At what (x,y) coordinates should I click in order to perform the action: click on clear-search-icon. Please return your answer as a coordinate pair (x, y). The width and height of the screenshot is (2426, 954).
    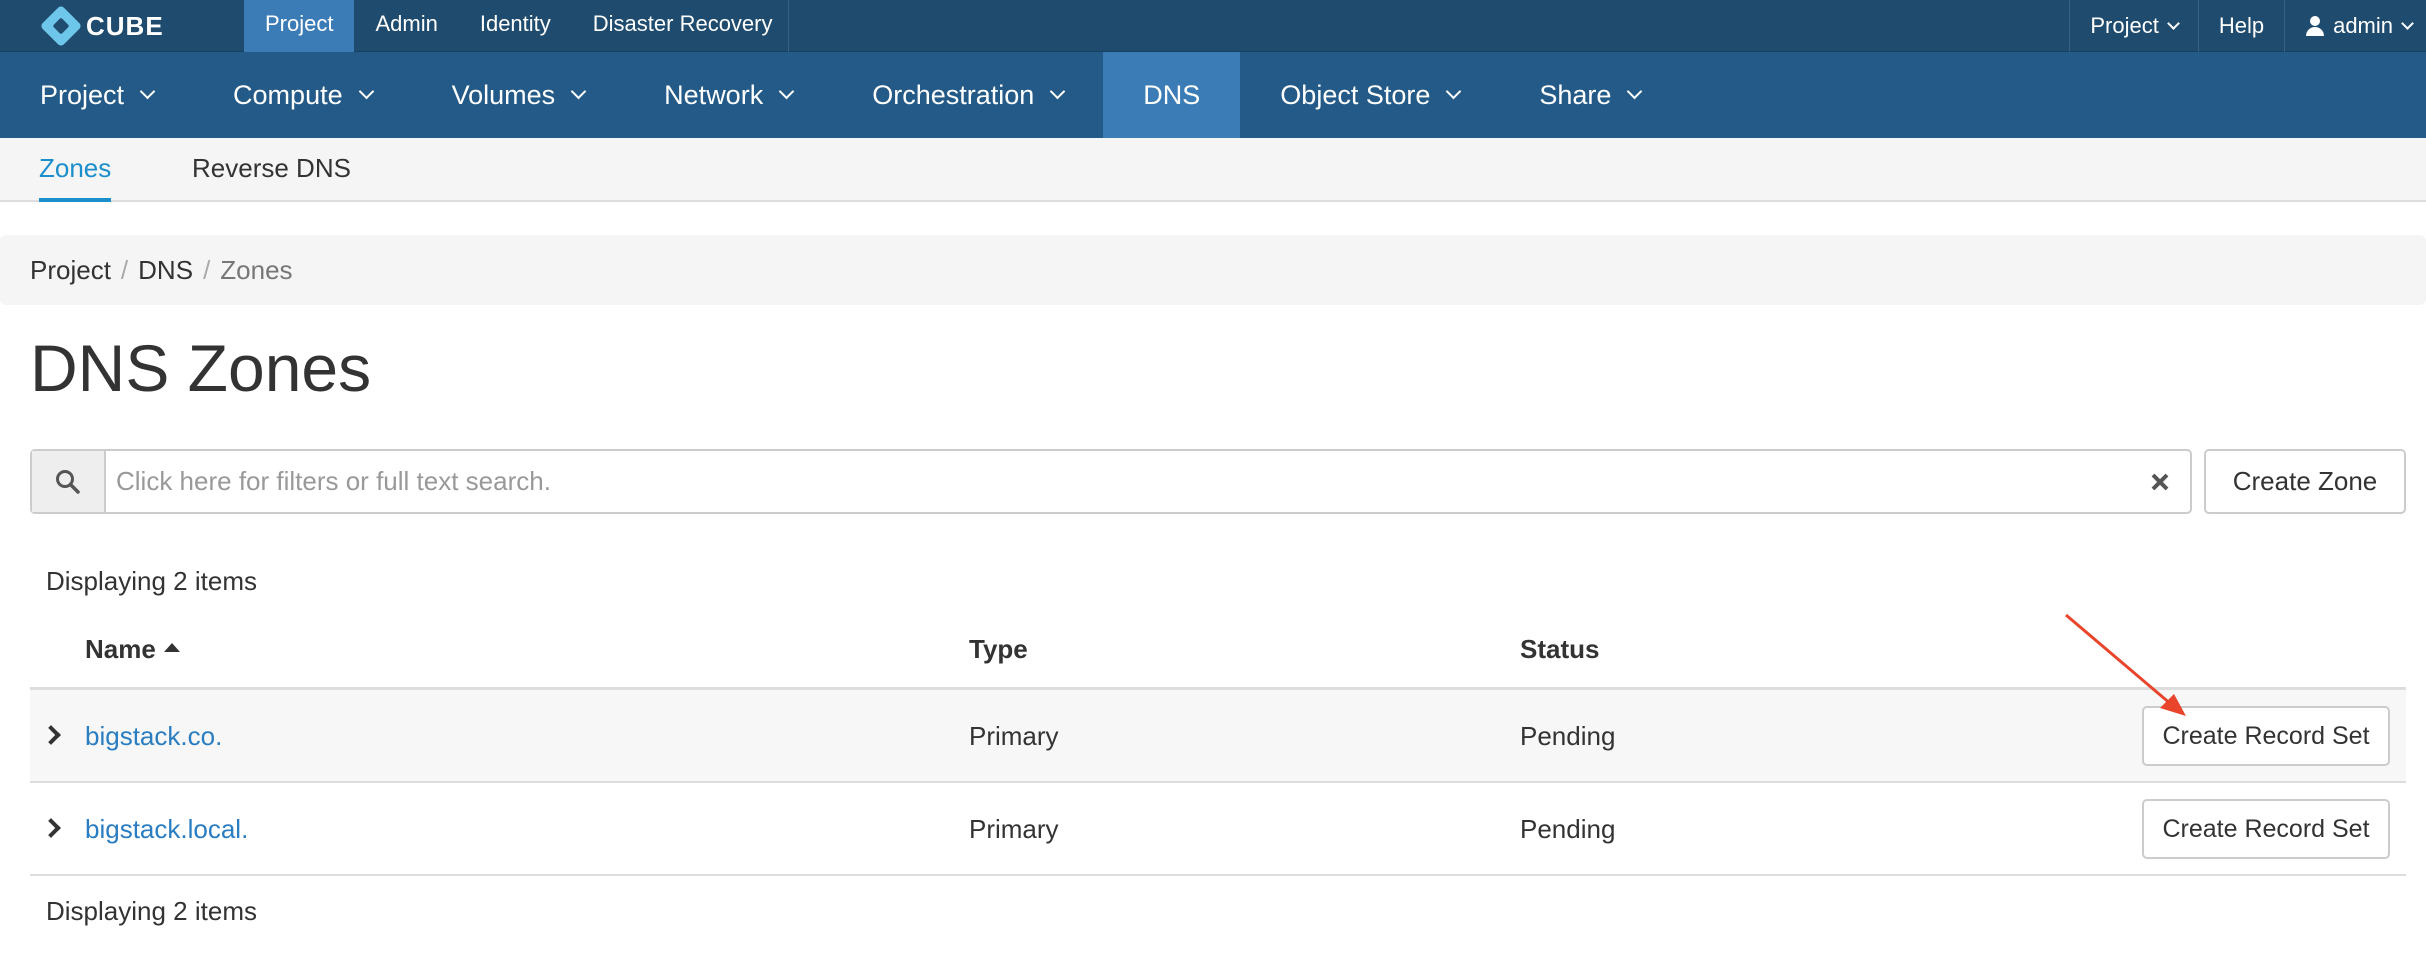
    Looking at the image, I should click on (2160, 481).